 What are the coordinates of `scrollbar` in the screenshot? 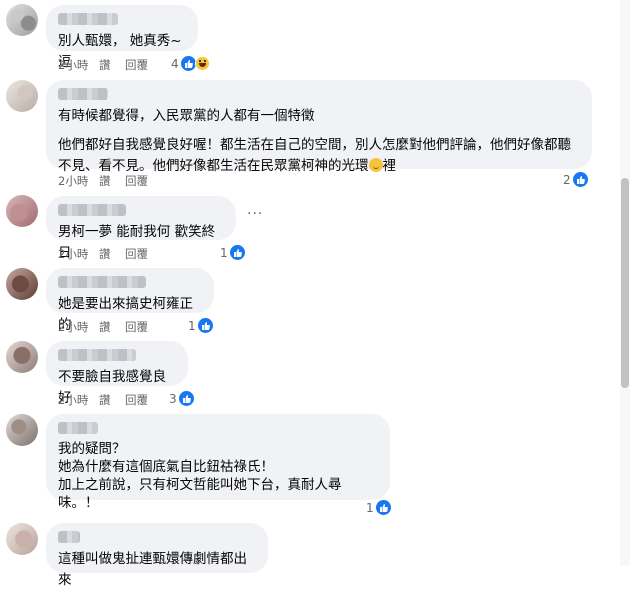 It's located at (625, 283).